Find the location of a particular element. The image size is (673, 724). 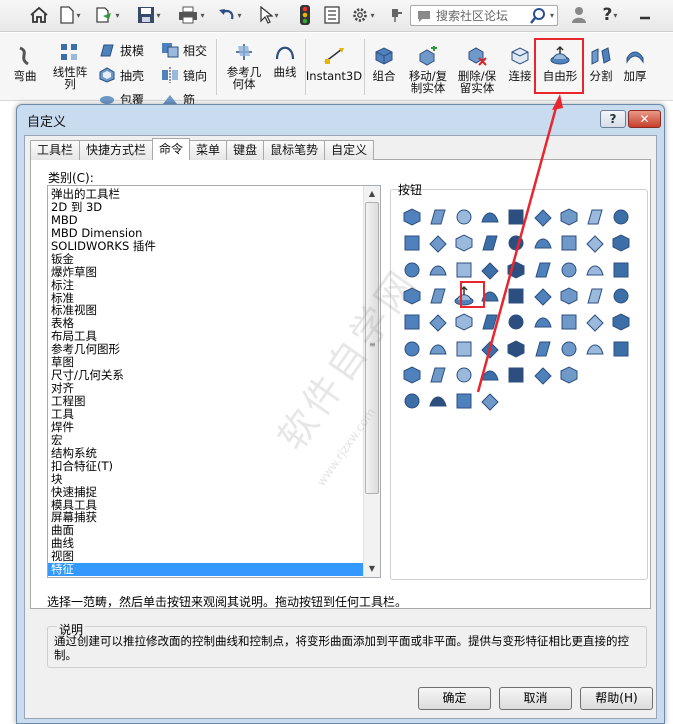

tab-customization: 自定义 is located at coordinates (349, 150).